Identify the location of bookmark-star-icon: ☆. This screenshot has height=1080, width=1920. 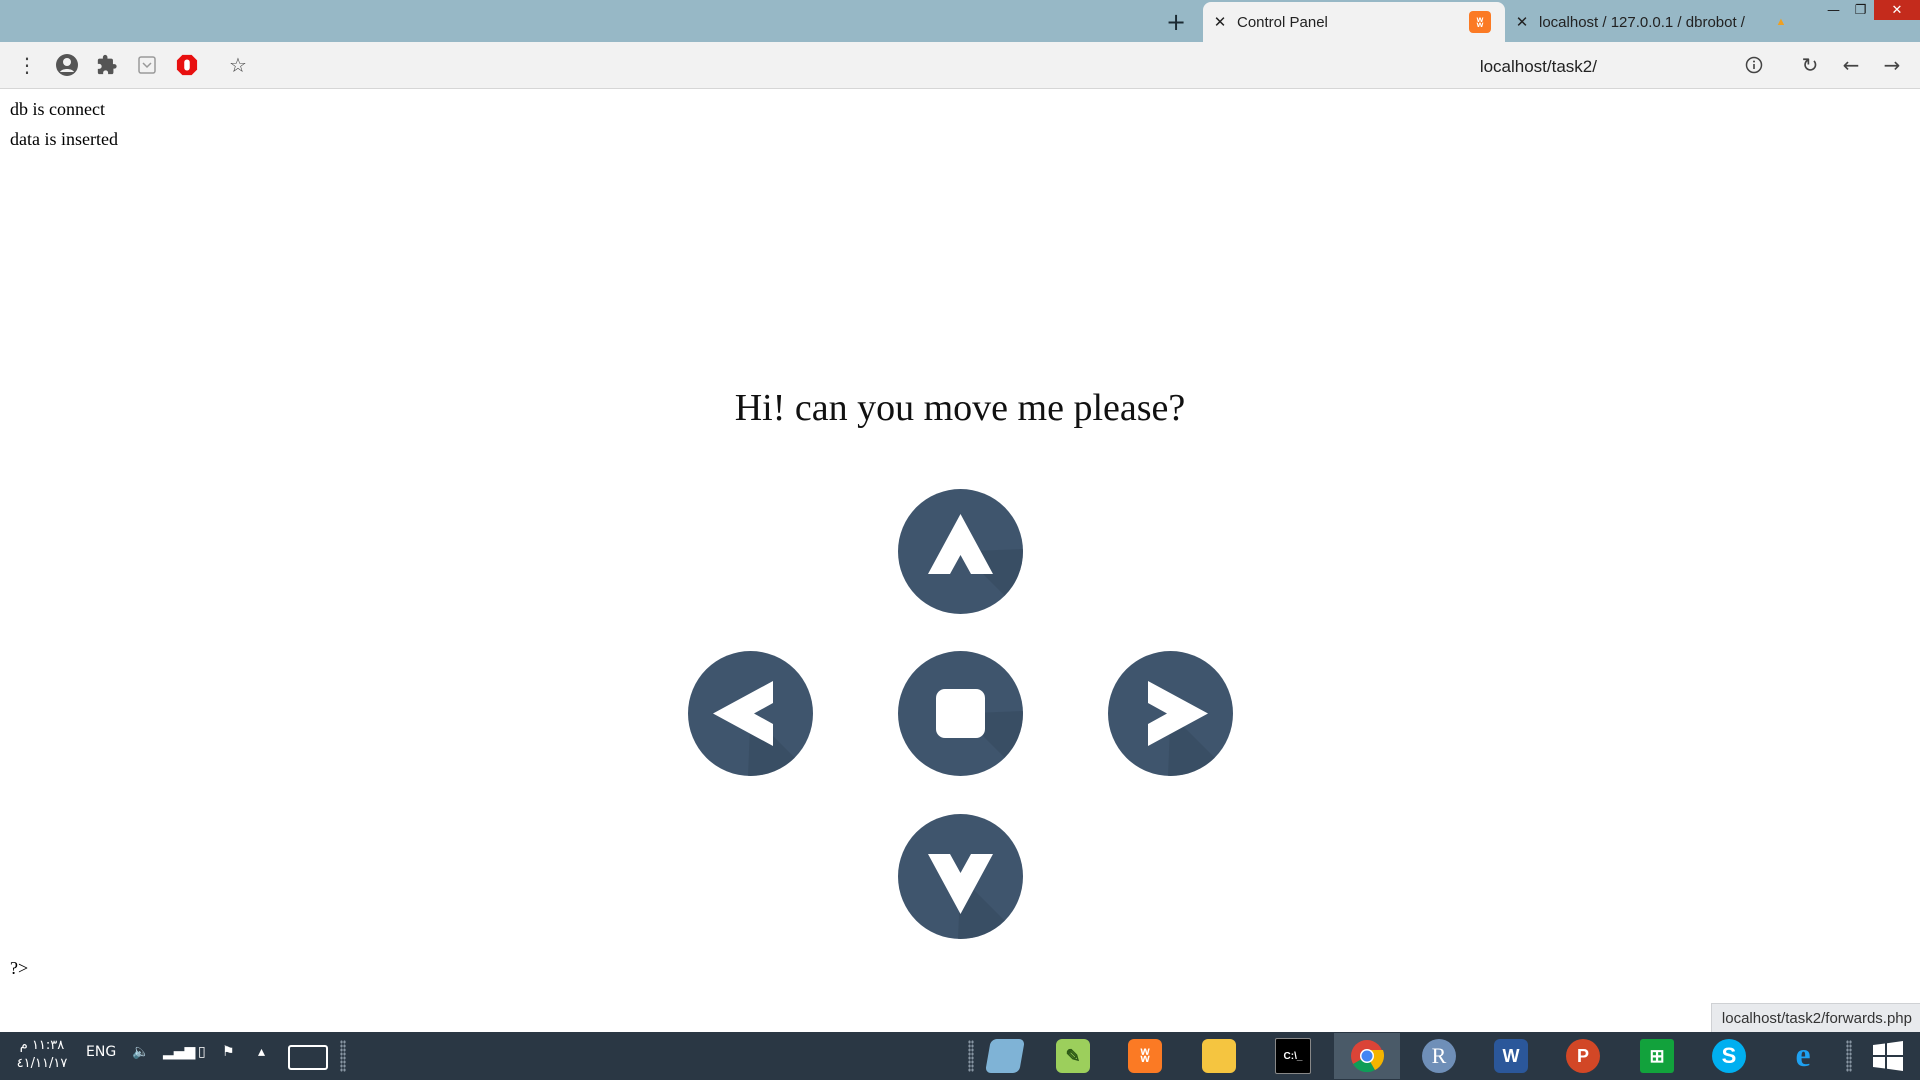
(238, 65).